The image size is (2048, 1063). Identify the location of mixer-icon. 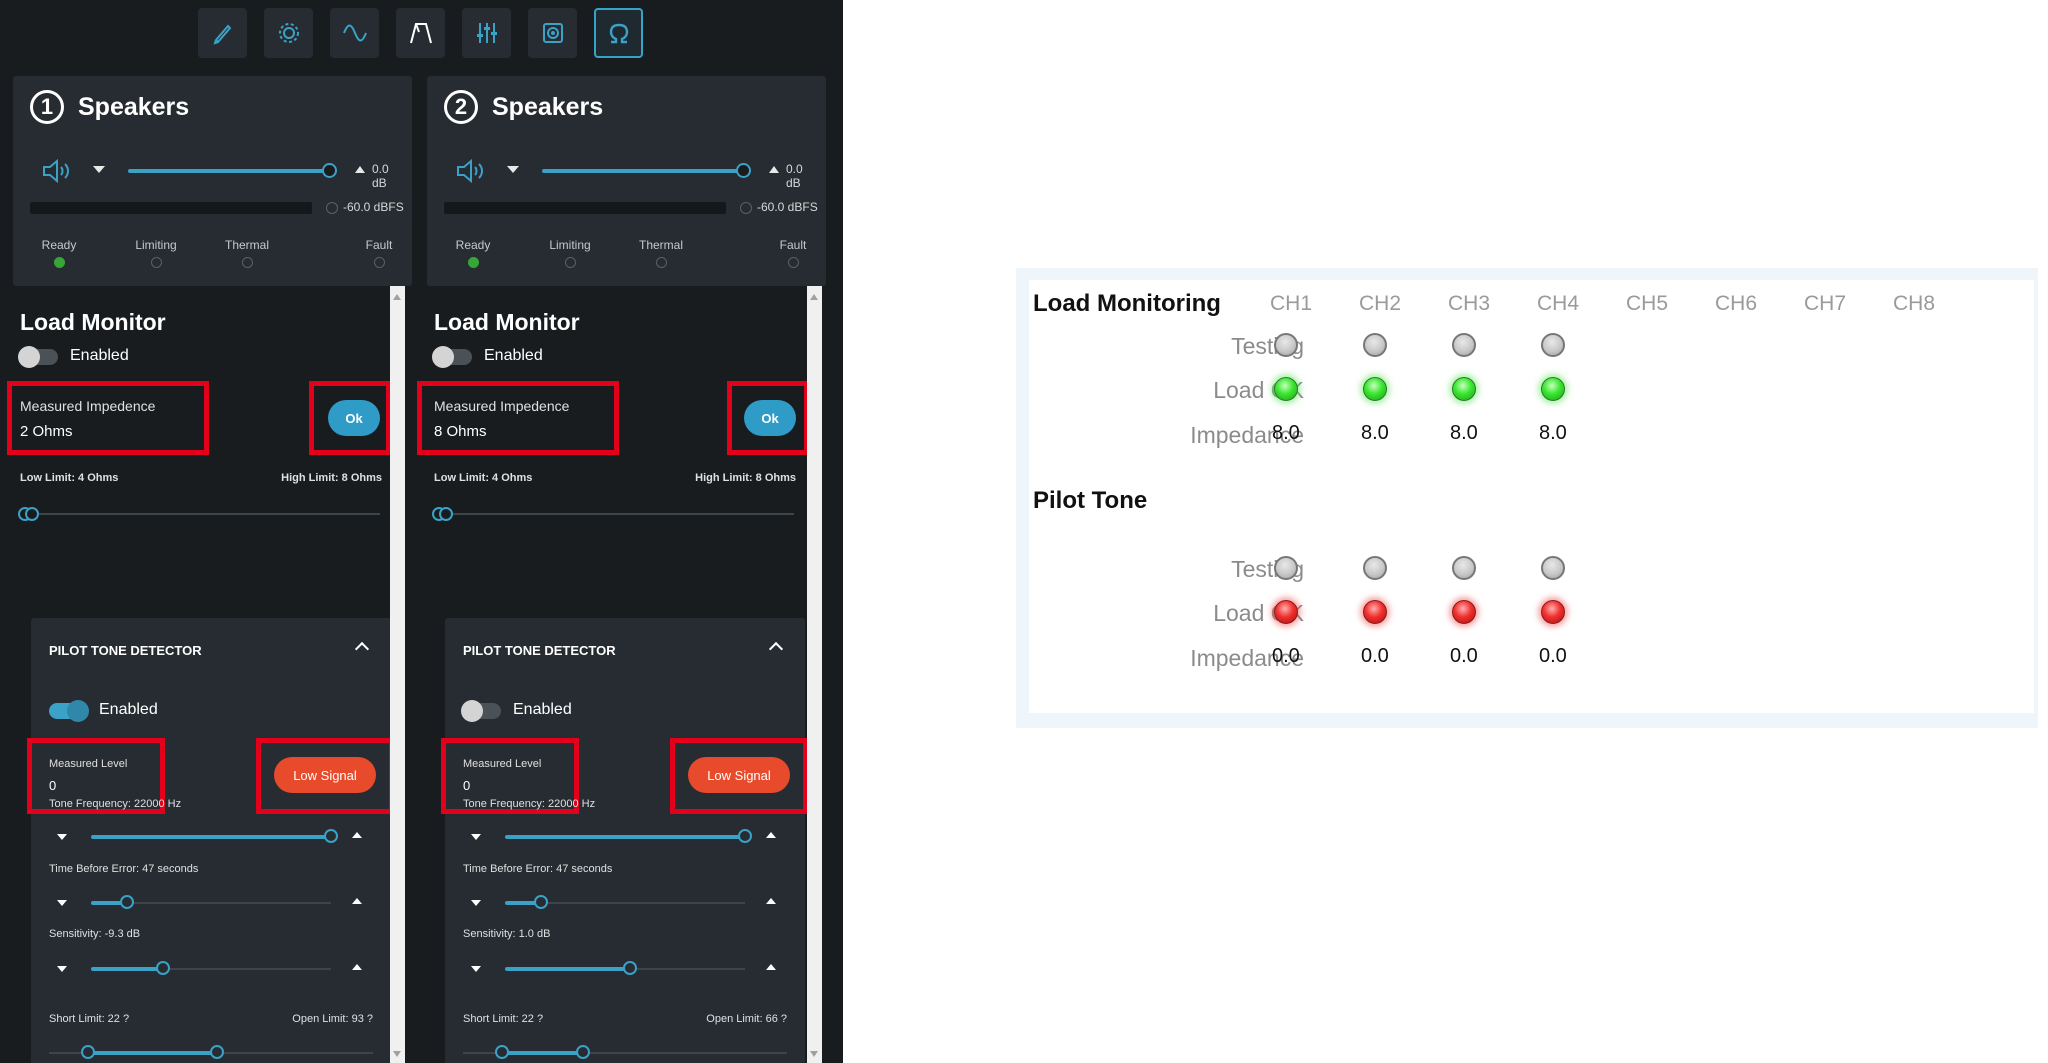
(486, 33).